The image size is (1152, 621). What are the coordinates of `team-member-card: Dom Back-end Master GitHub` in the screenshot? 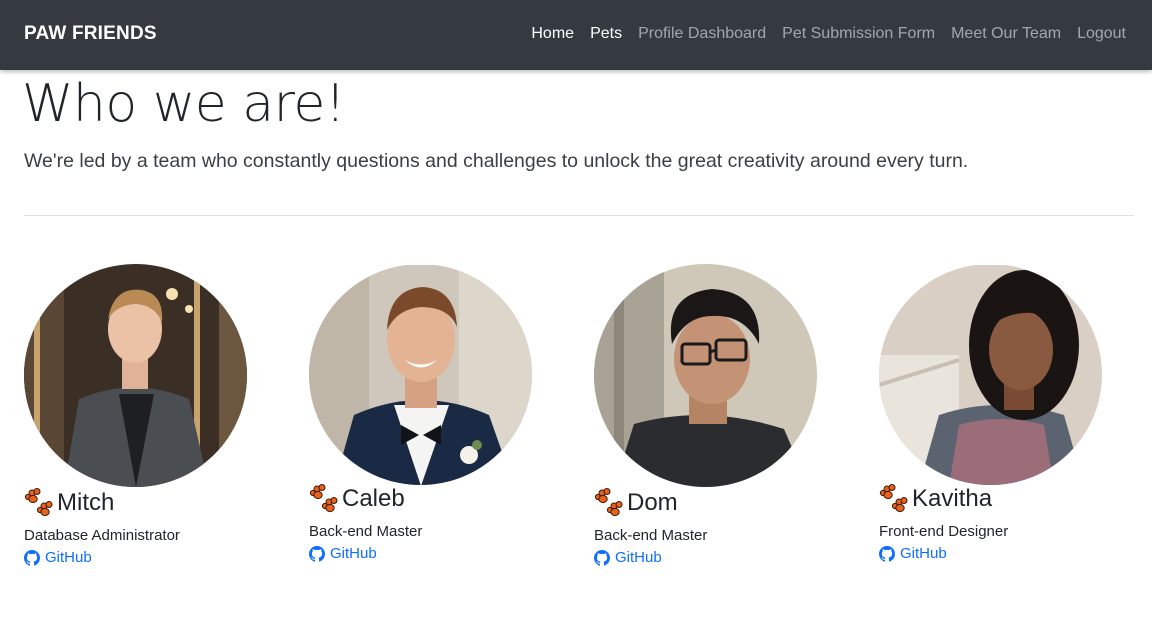 It's located at (724, 415).